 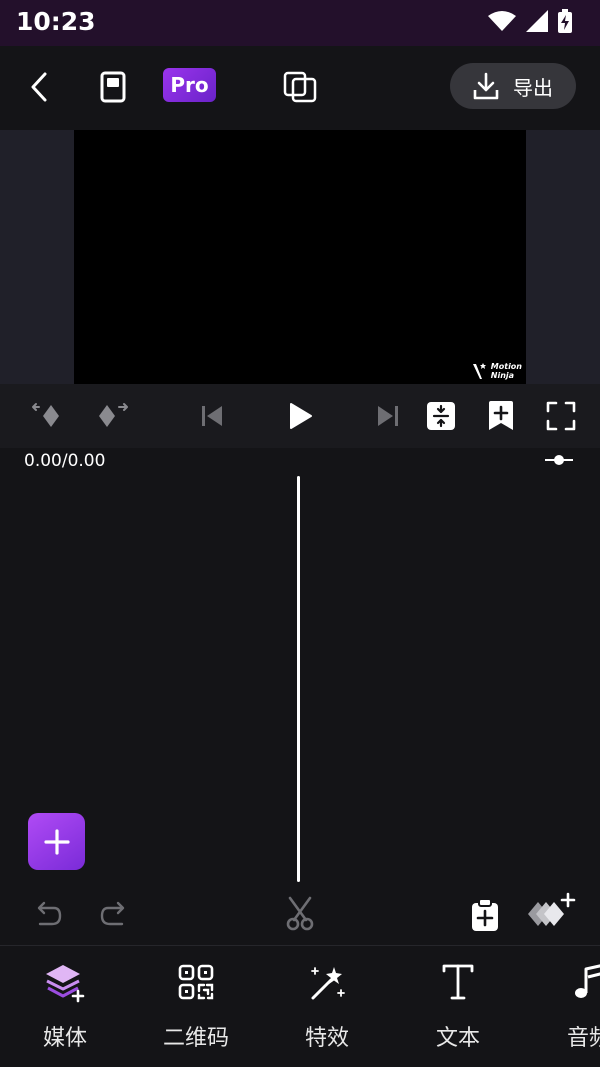 I want to click on watermark-logo: Motion Ninja, so click(x=497, y=371).